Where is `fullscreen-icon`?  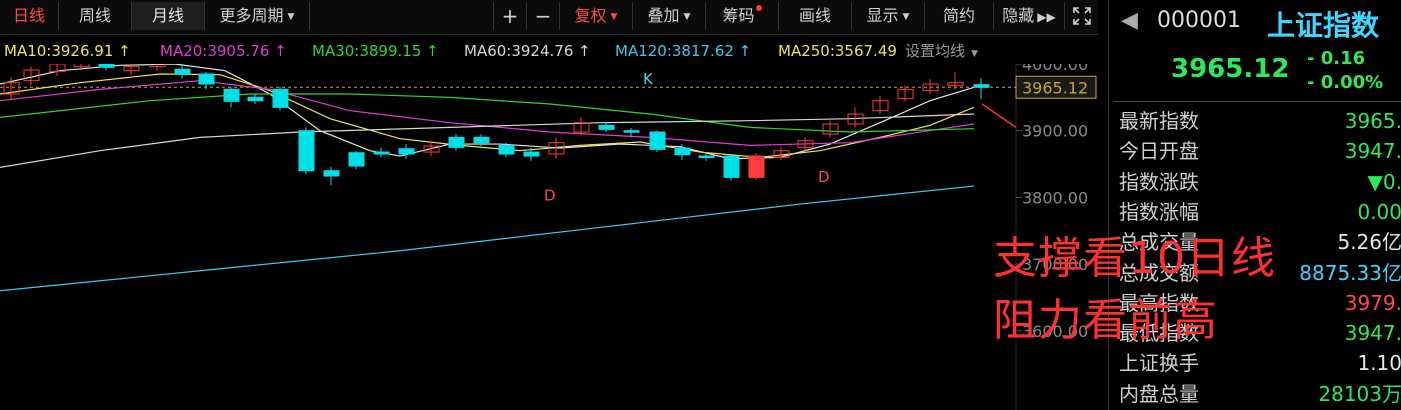
fullscreen-icon is located at coordinates (1082, 16).